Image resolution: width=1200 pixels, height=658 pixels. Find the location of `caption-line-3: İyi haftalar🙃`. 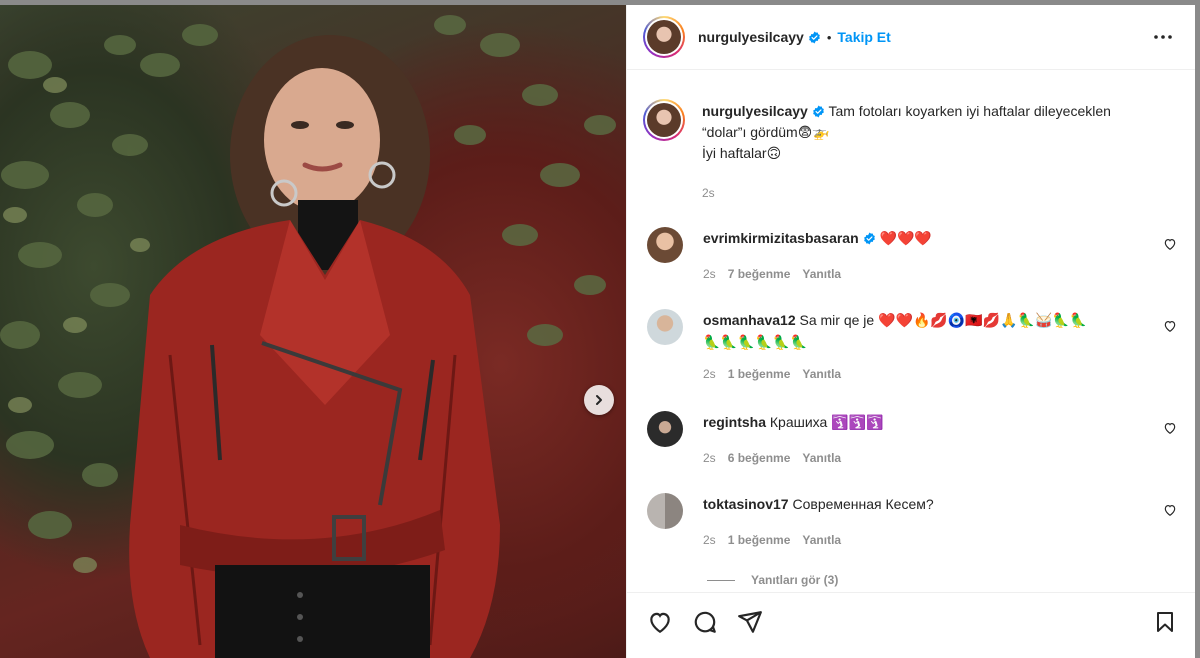

caption-line-3: İyi haftalar🙃 is located at coordinates (742, 153).